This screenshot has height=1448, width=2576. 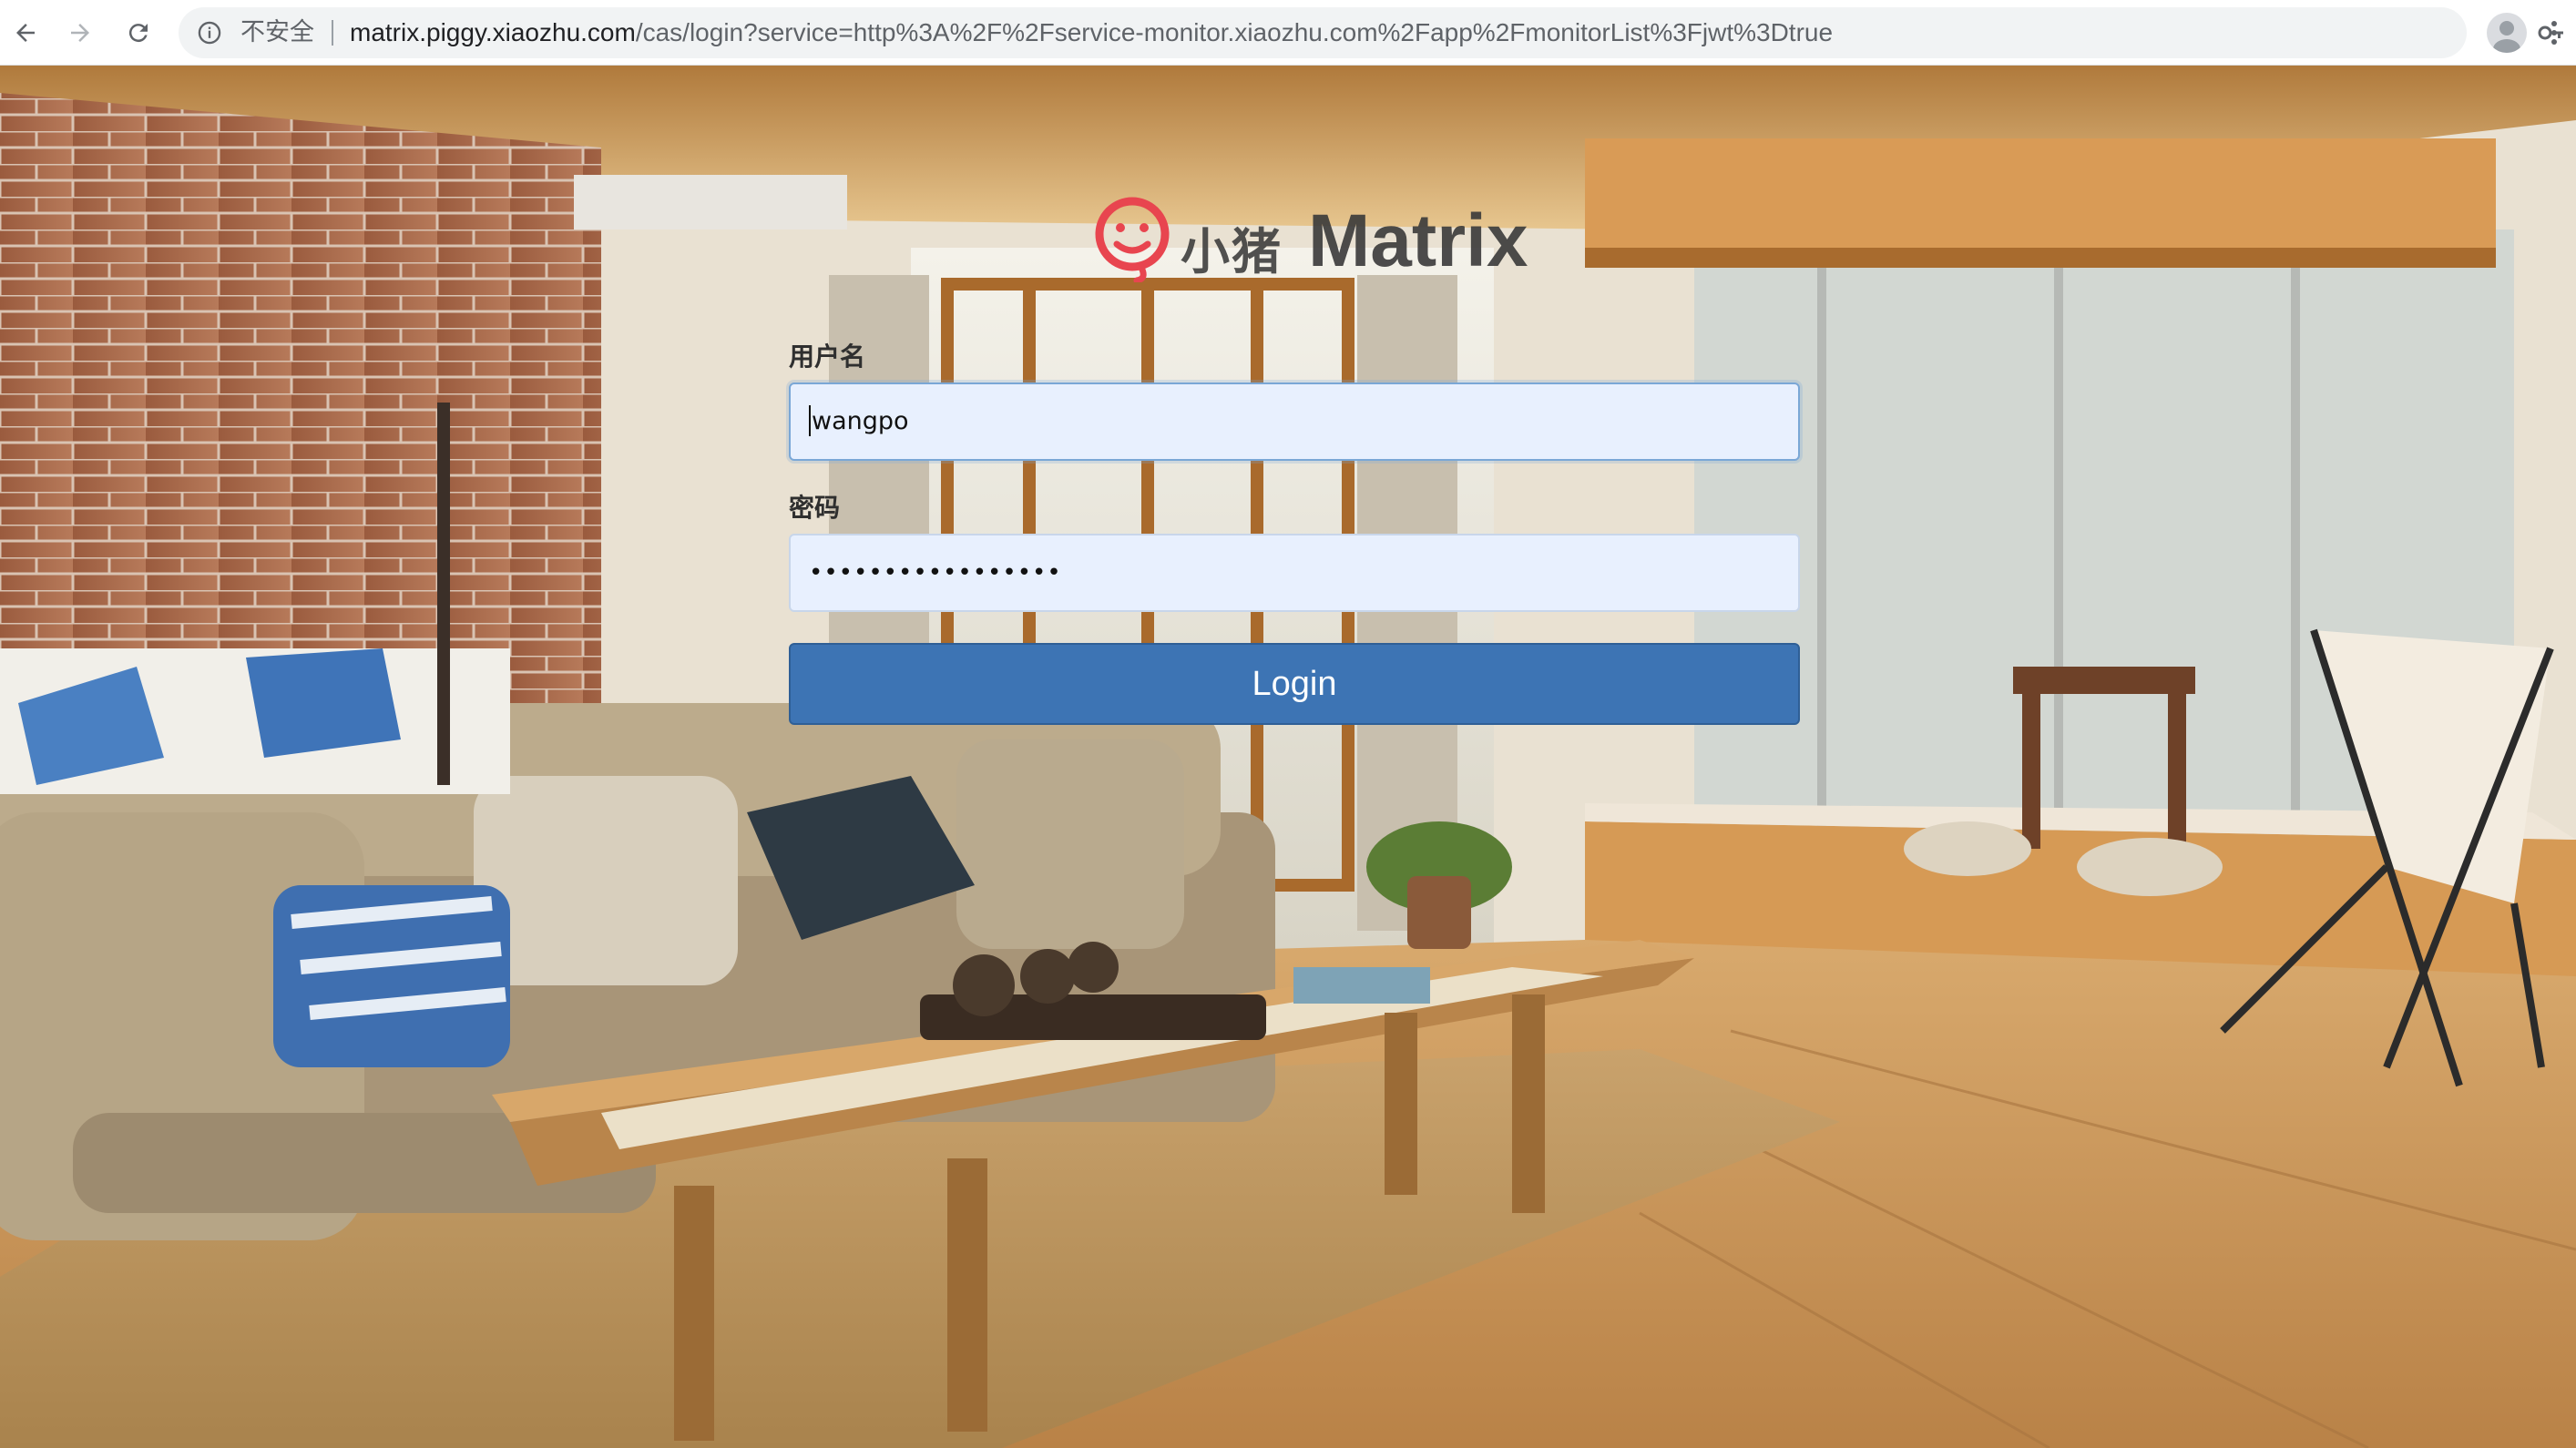 What do you see at coordinates (810, 420) in the screenshot?
I see `text-caret` at bounding box center [810, 420].